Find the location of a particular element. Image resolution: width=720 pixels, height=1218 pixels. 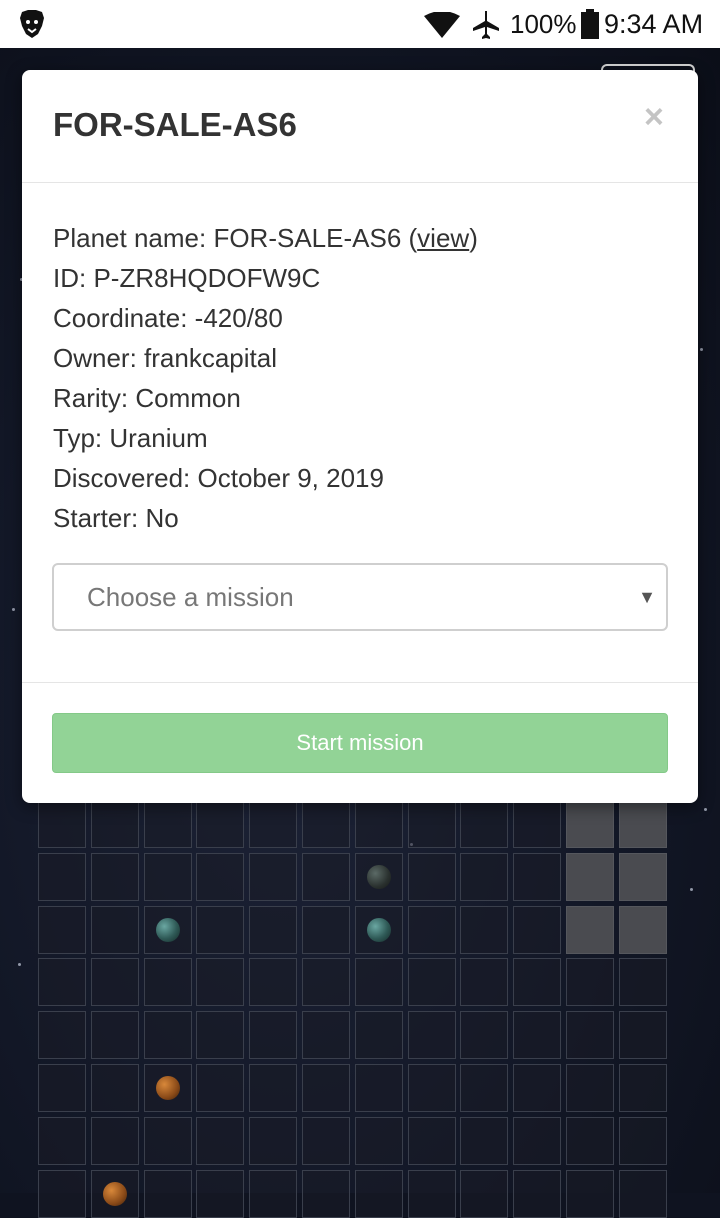

close-icon: × is located at coordinates (654, 117).